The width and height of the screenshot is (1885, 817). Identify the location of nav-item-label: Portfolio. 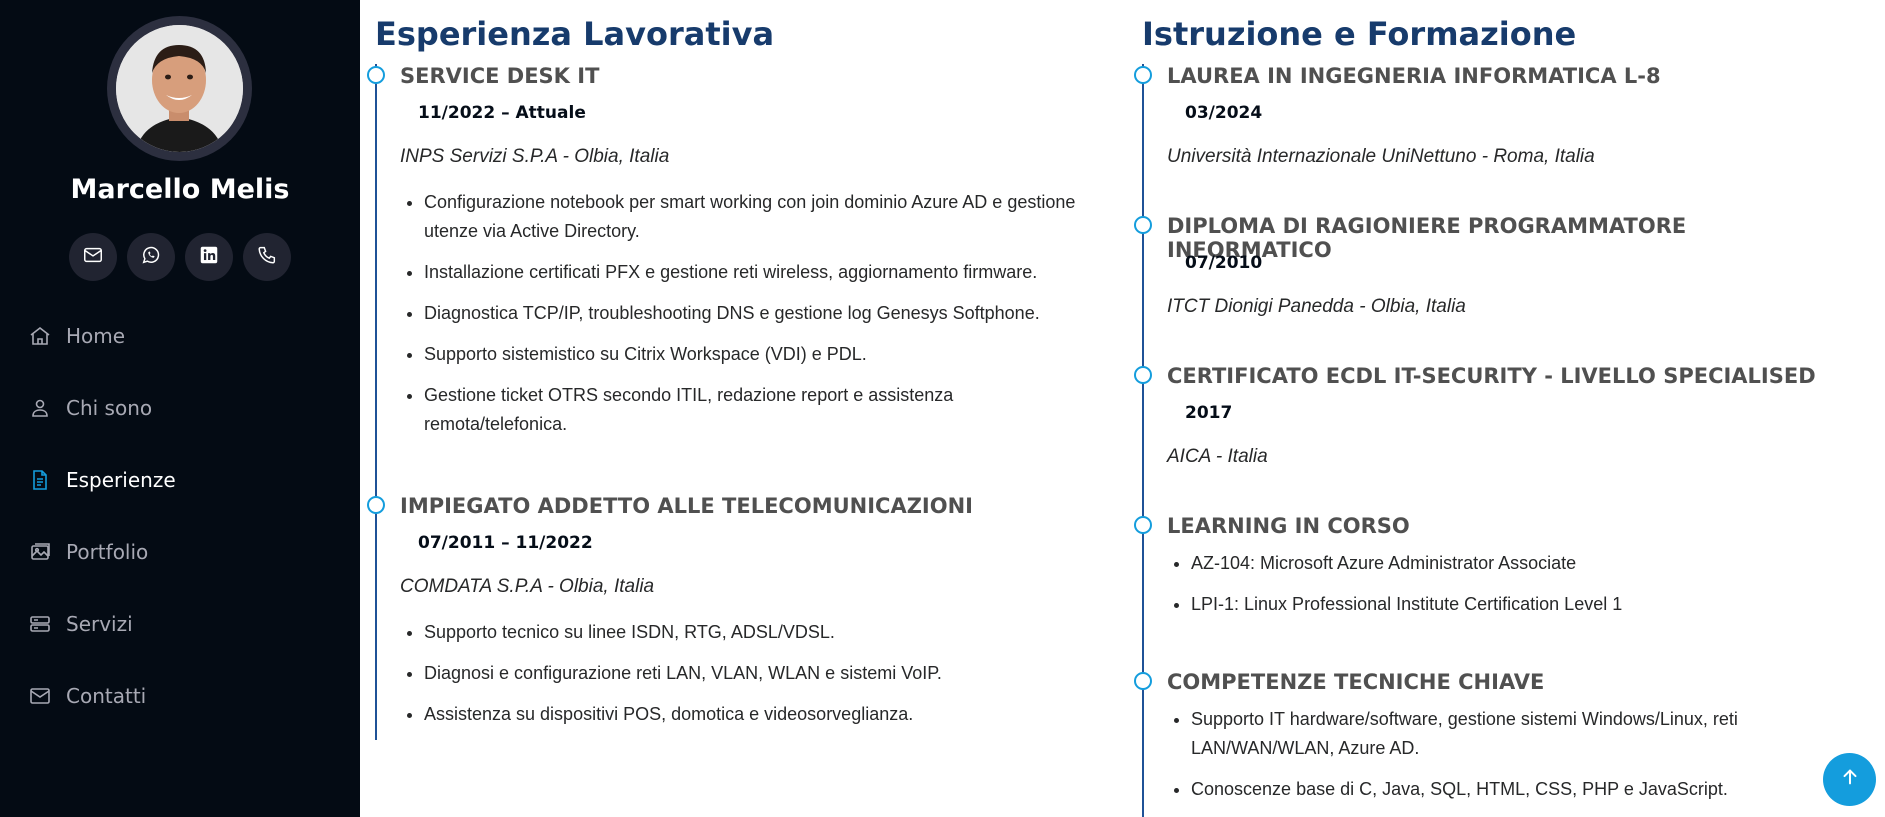
(107, 552).